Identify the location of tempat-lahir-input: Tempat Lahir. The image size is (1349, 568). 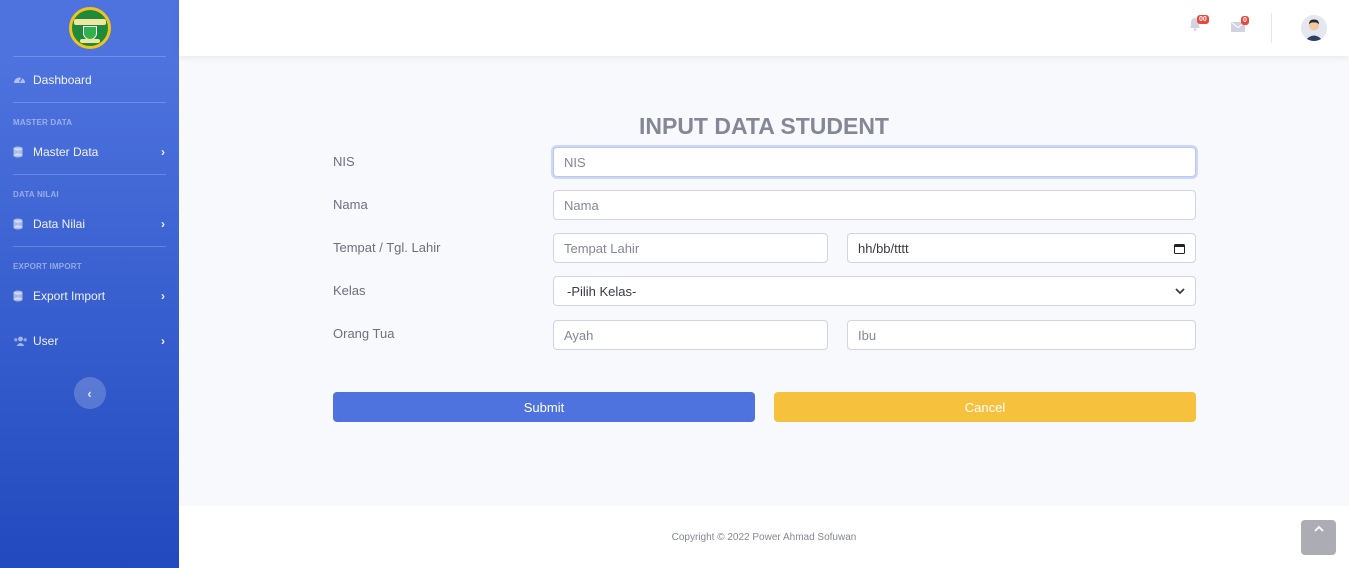
(690, 248).